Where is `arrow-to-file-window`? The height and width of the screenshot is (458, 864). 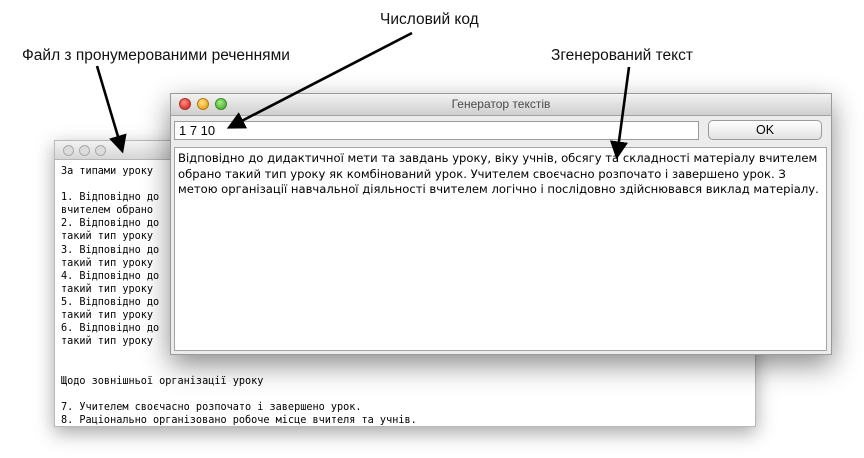 arrow-to-file-window is located at coordinates (111, 109).